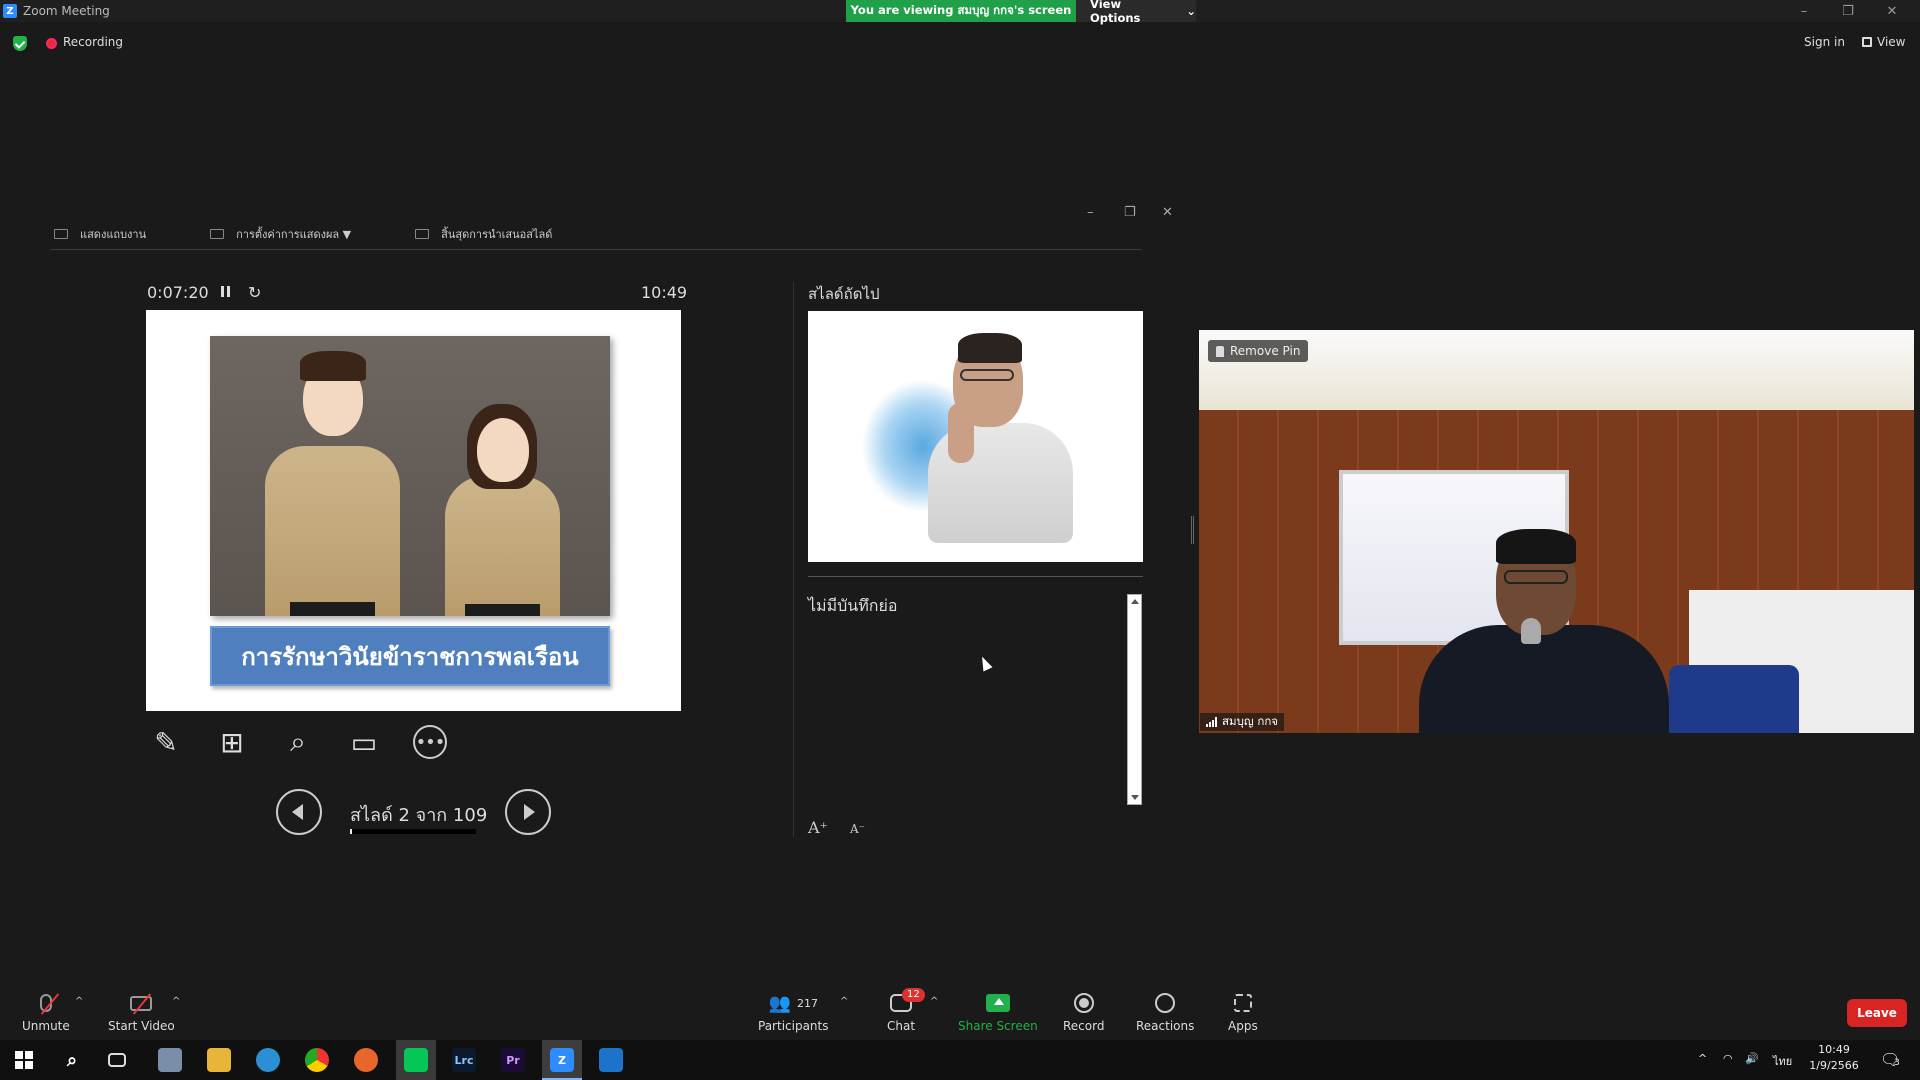 The image size is (1920, 1080). Describe the element at coordinates (1834, 1049) in the screenshot. I see `taskbar-time: 10:49` at that location.